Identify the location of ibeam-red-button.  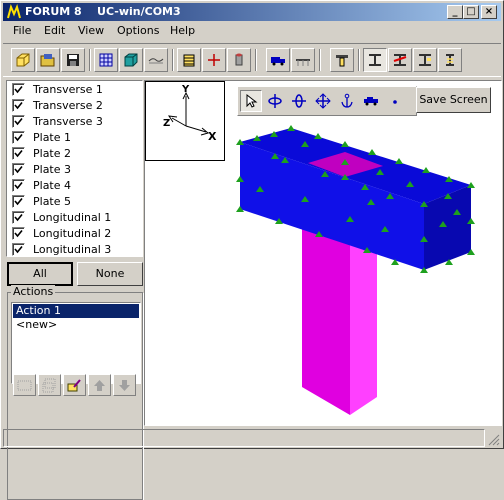
(400, 60).